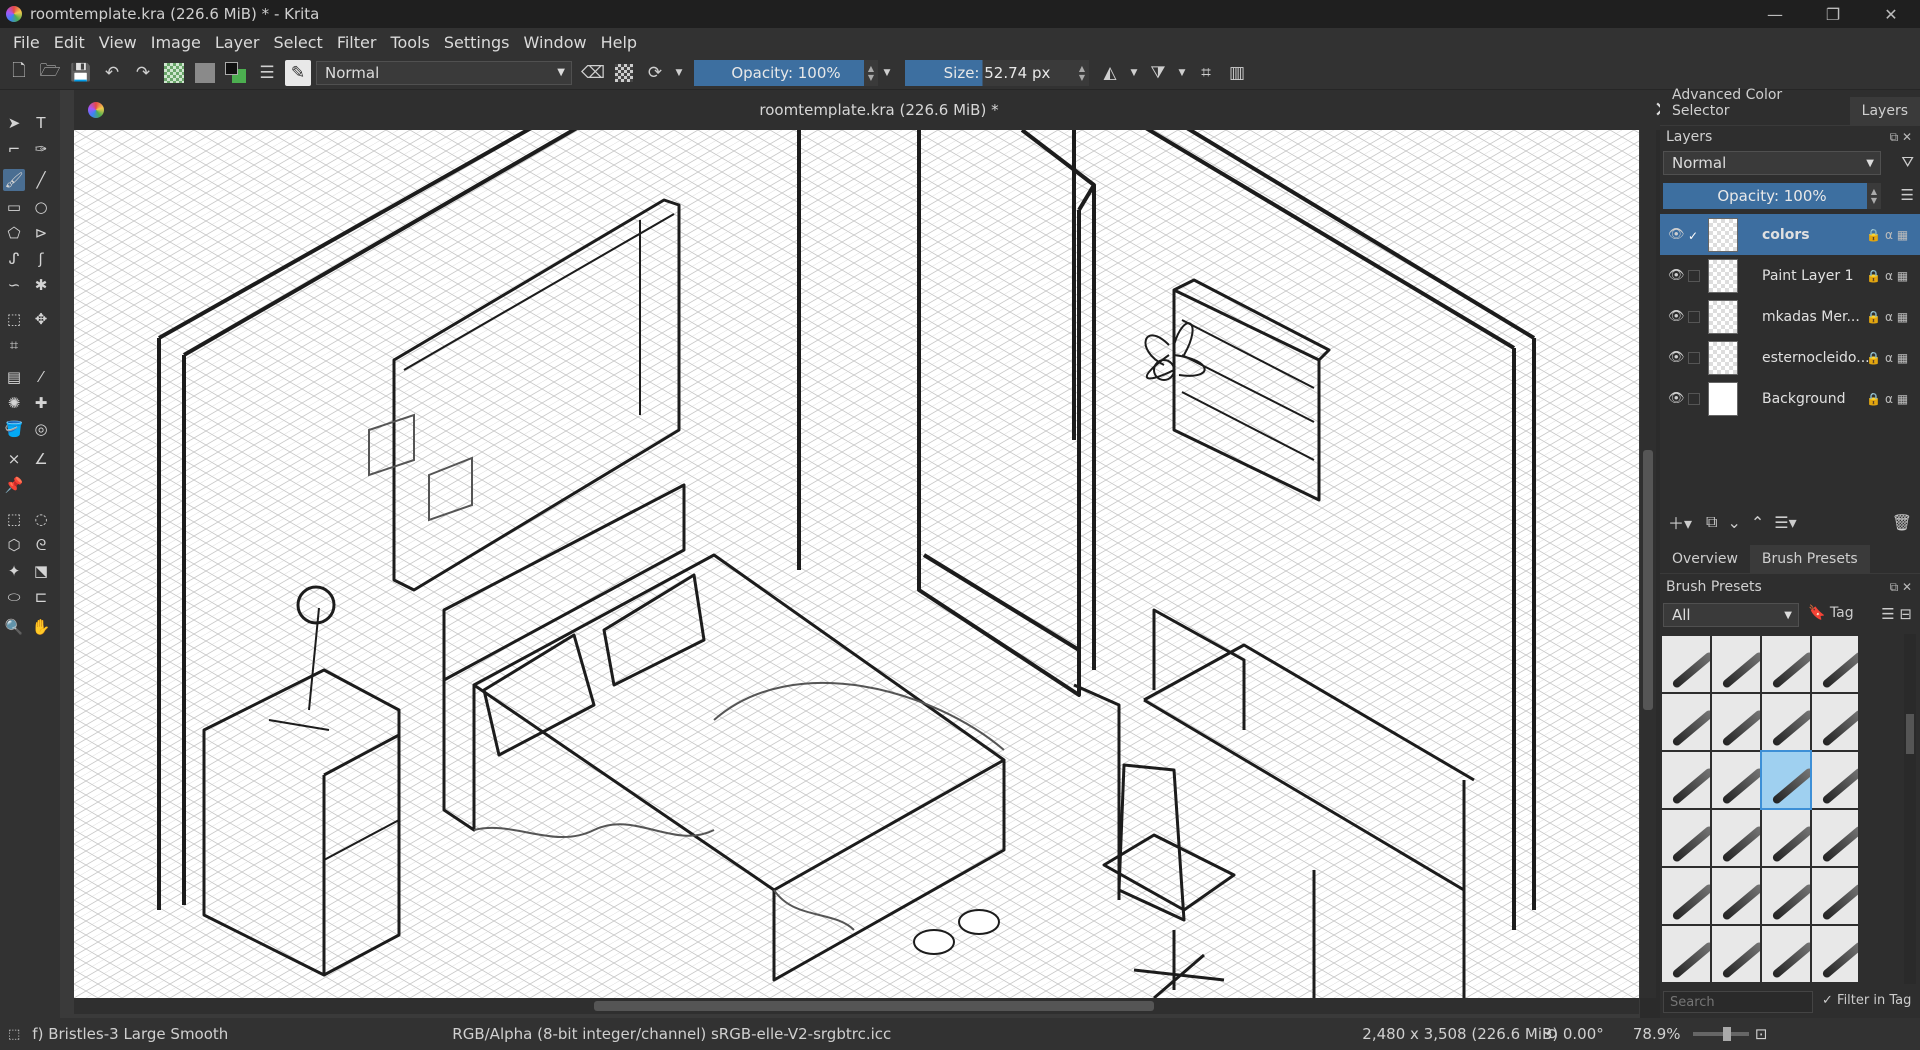 This screenshot has width=1920, height=1050. What do you see at coordinates (50, 73) in the screenshot?
I see `open-document-icon: 🗁` at bounding box center [50, 73].